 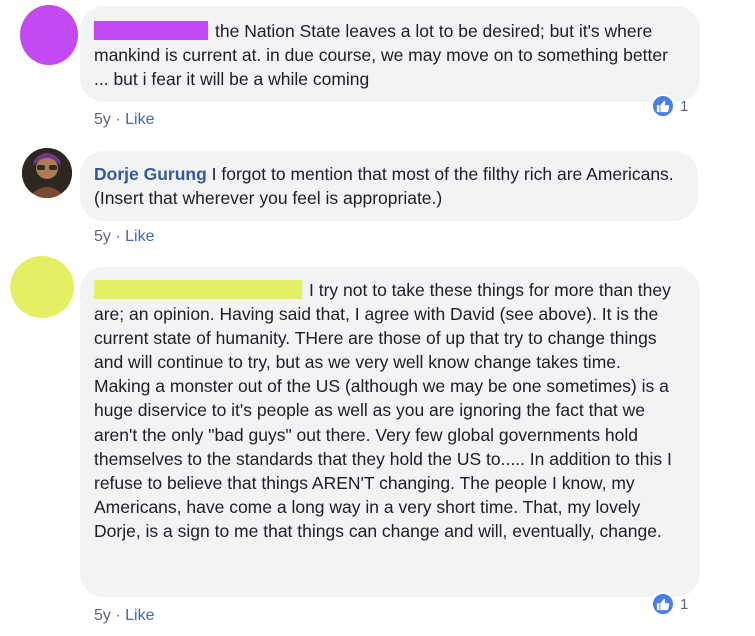 I want to click on comment-meta-3: 5y · Like, so click(x=124, y=616).